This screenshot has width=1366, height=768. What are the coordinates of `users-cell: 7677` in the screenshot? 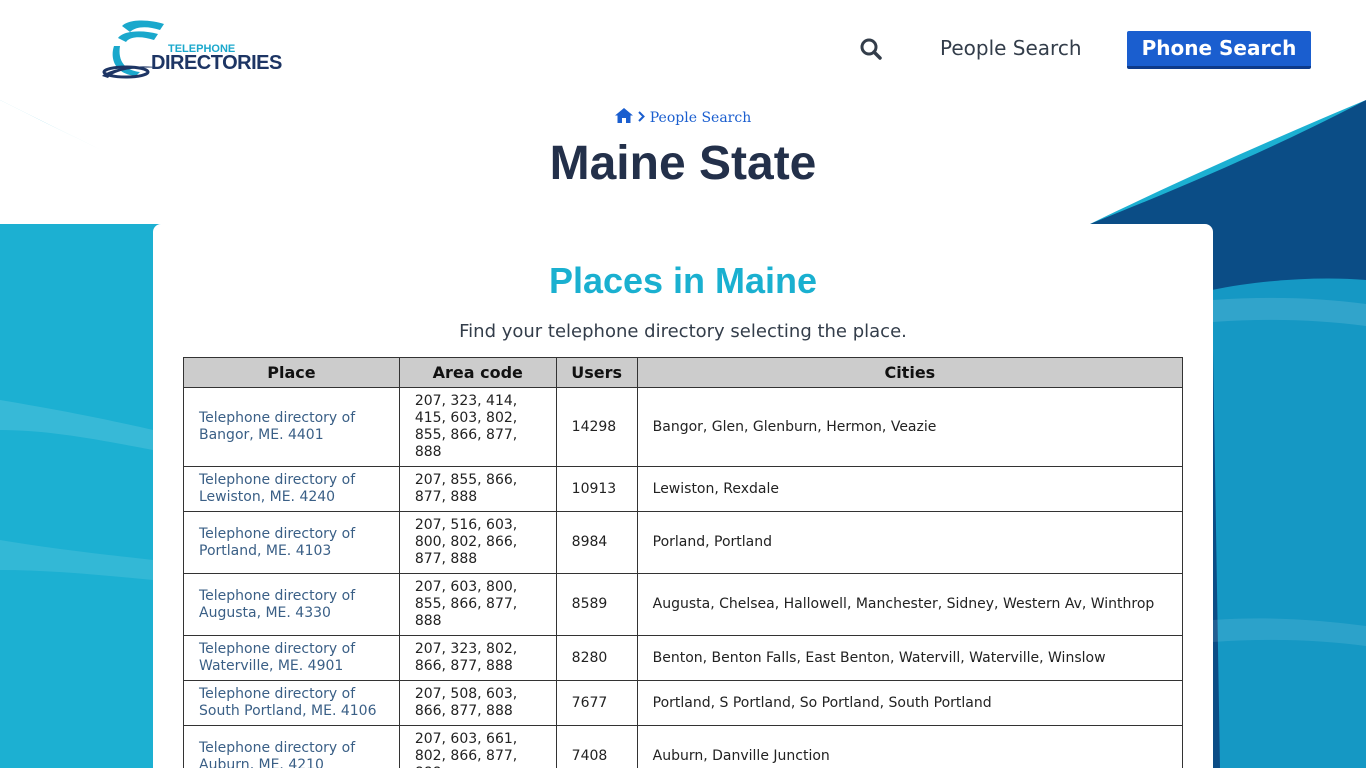 It's located at (596, 703).